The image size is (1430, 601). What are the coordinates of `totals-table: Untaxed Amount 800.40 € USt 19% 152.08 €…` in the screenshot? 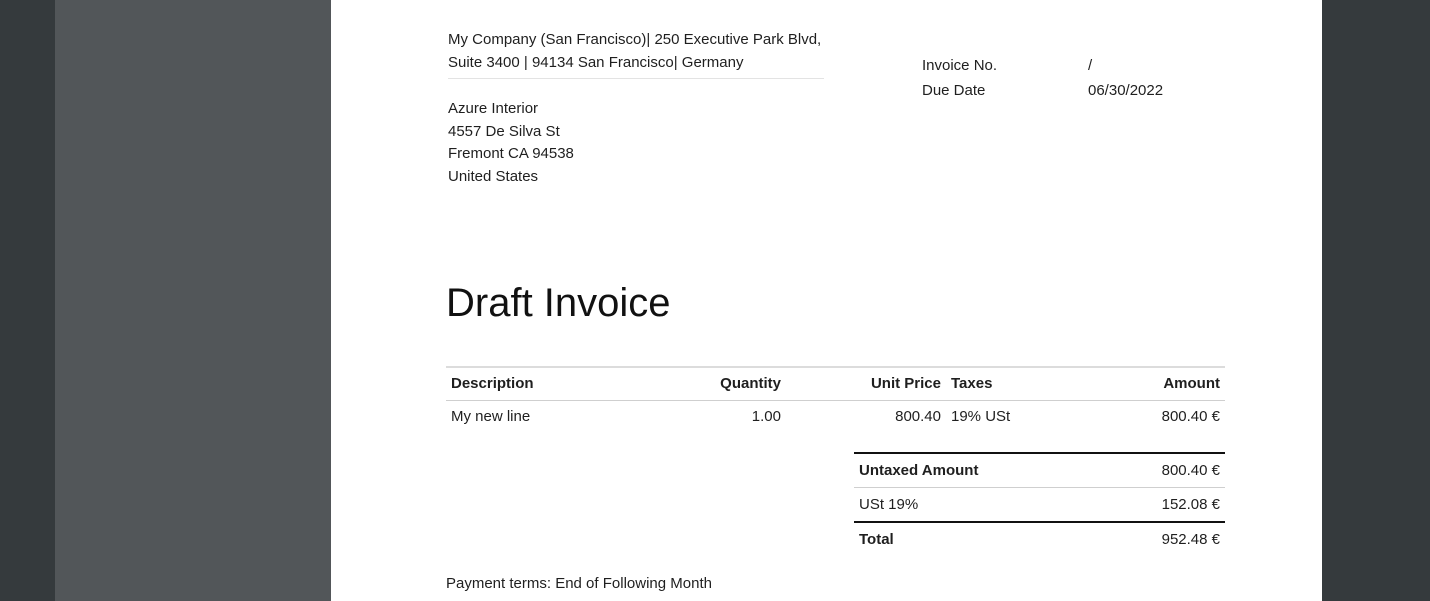 It's located at (1039, 504).